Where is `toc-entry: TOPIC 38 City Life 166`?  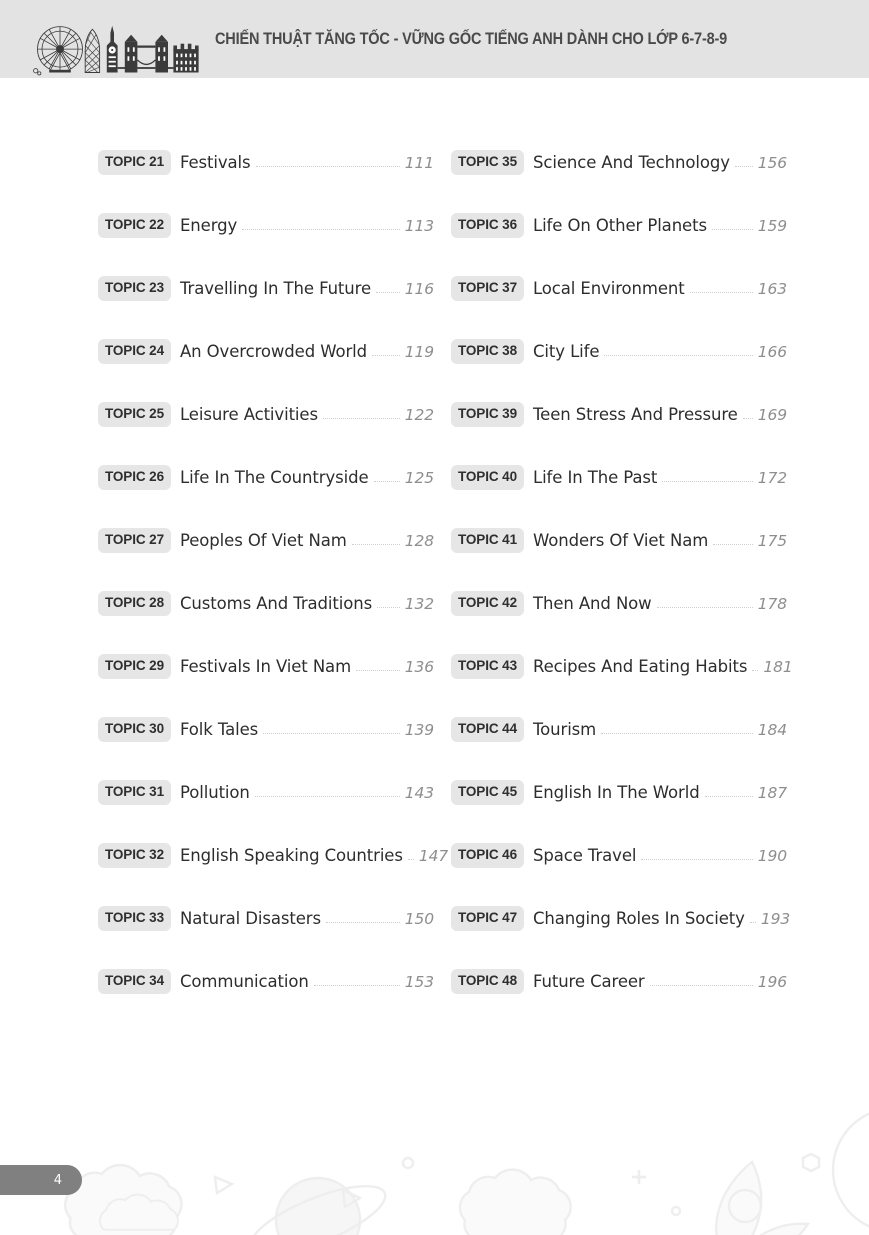
toc-entry: TOPIC 38 City Life 166 is located at coordinates (619, 351).